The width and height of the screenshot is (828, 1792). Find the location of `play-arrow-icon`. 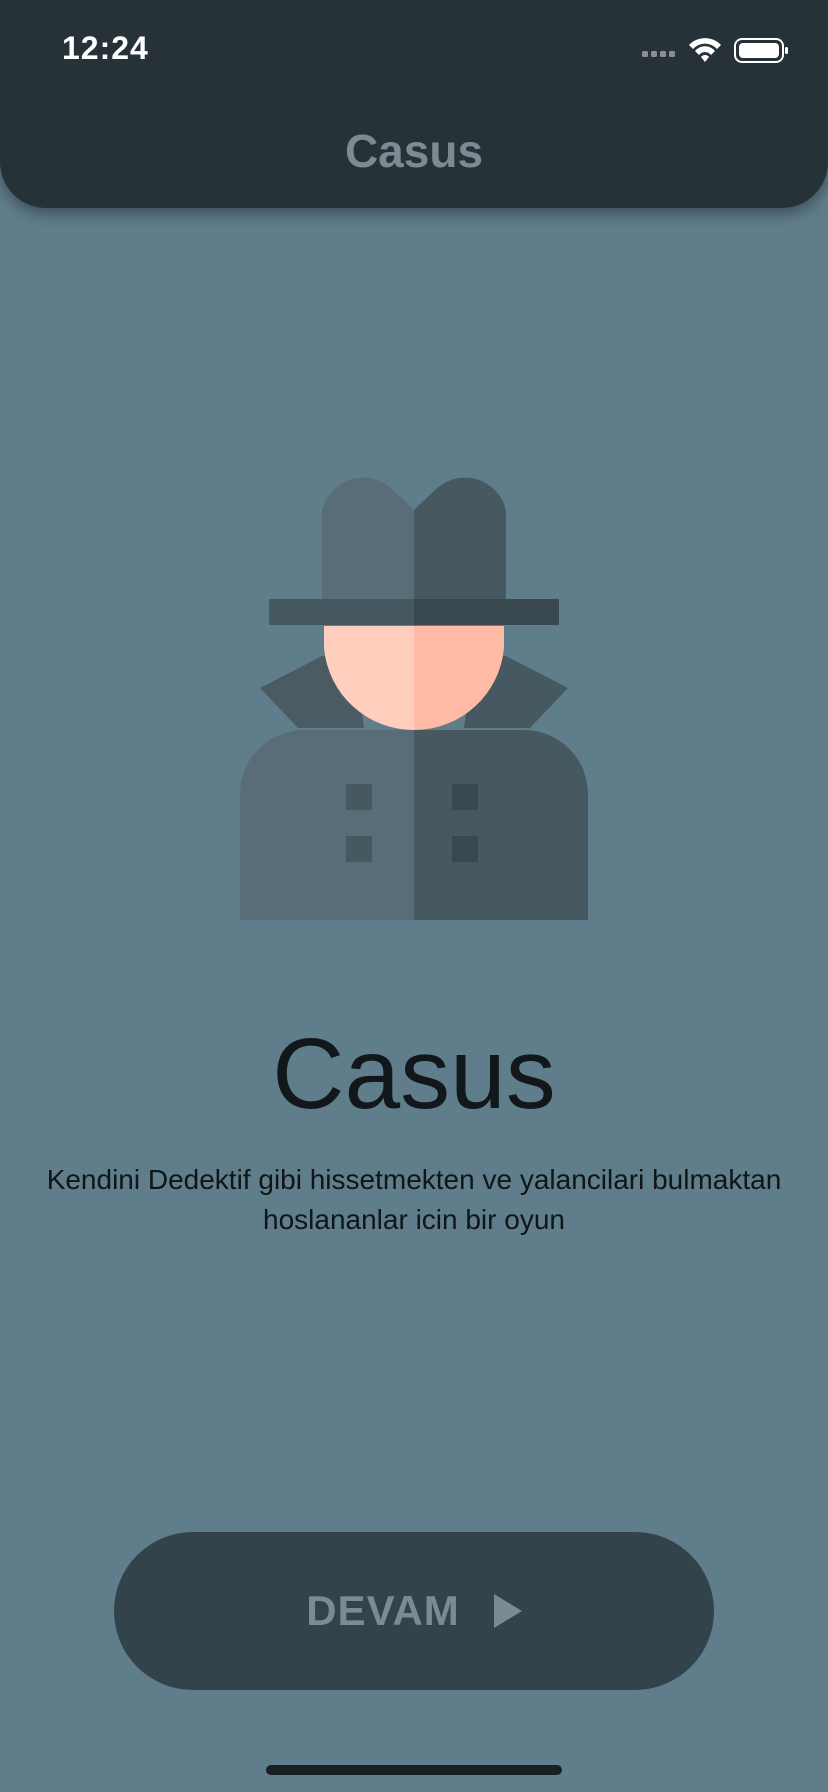

play-arrow-icon is located at coordinates (507, 1611).